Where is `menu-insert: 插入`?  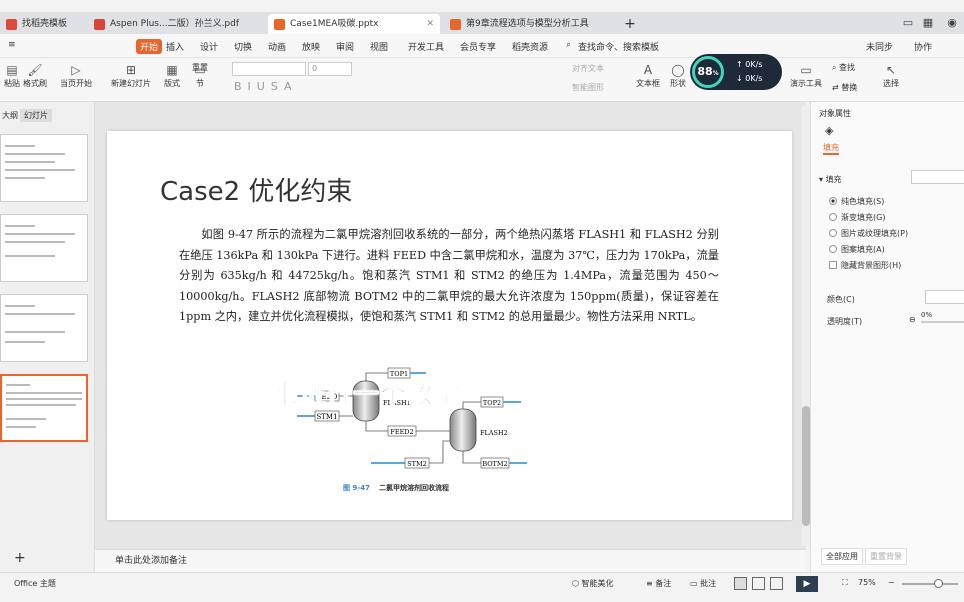 menu-insert: 插入 is located at coordinates (175, 46).